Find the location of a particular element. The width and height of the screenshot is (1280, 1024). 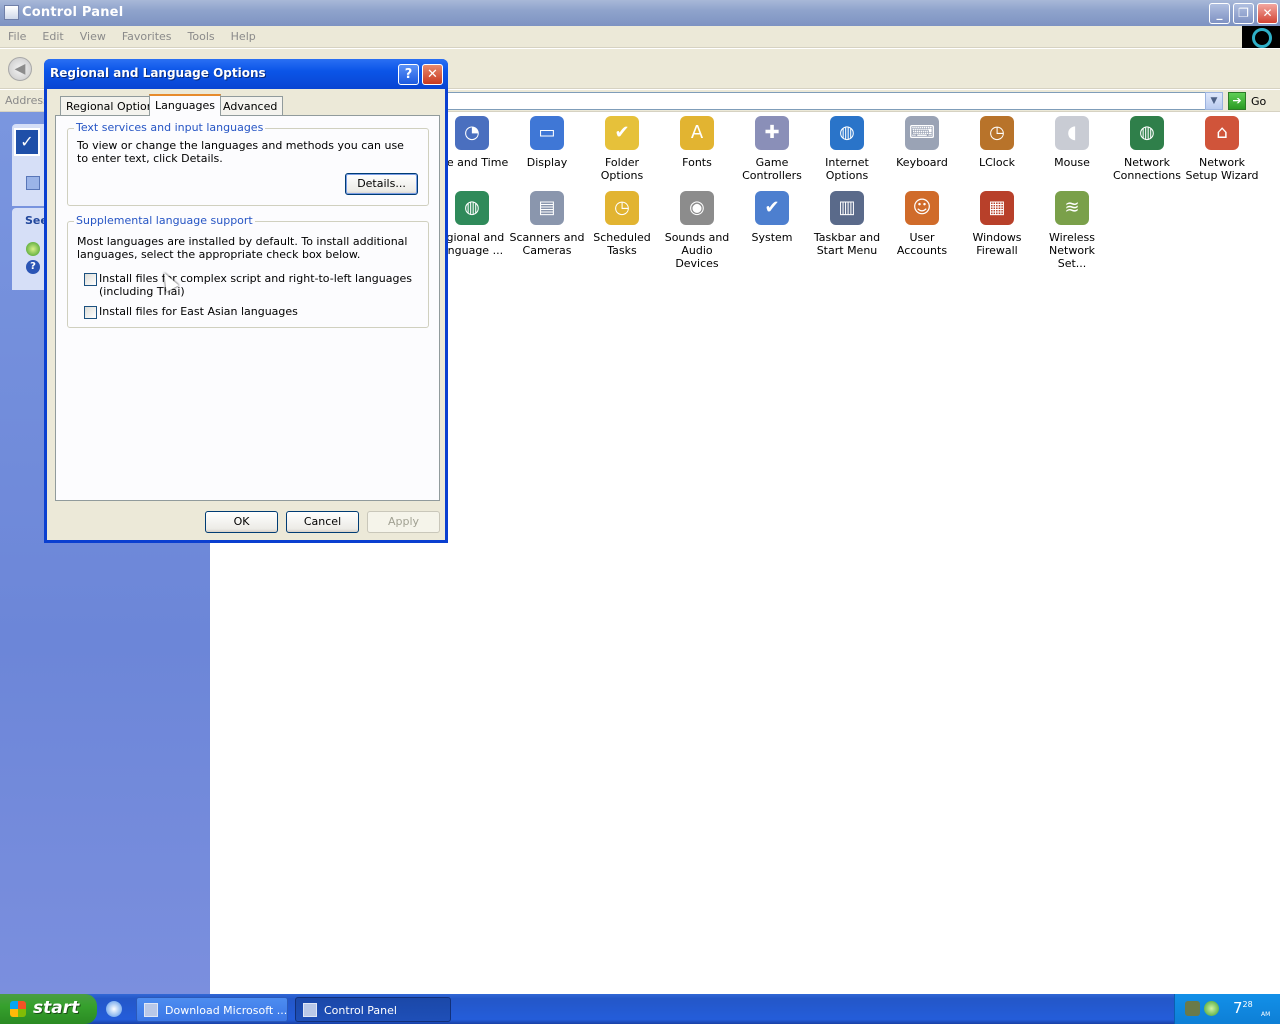

minimize-button: _ is located at coordinates (1219, 13).